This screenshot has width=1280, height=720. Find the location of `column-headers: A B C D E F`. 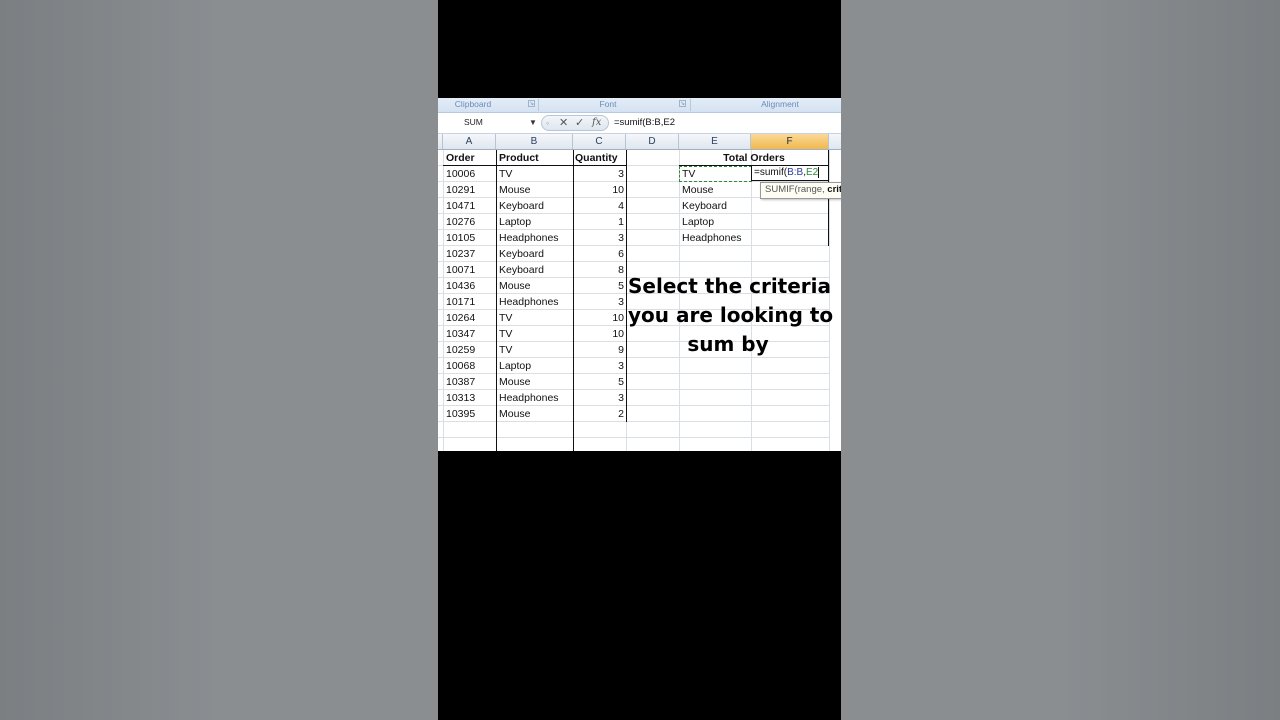

column-headers: A B C D E F is located at coordinates (639, 142).